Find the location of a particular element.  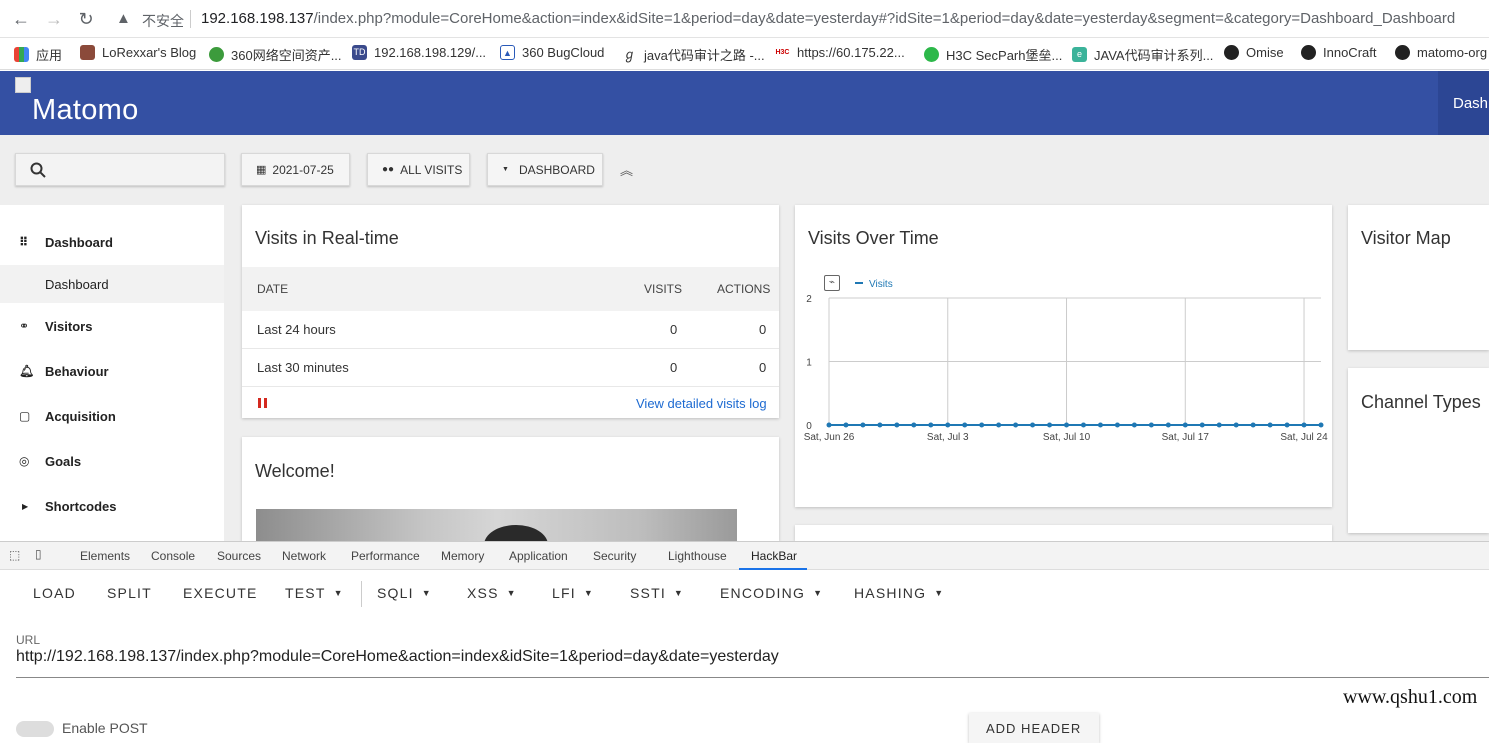

add-header-button: ADD HEADER is located at coordinates (1034, 728).